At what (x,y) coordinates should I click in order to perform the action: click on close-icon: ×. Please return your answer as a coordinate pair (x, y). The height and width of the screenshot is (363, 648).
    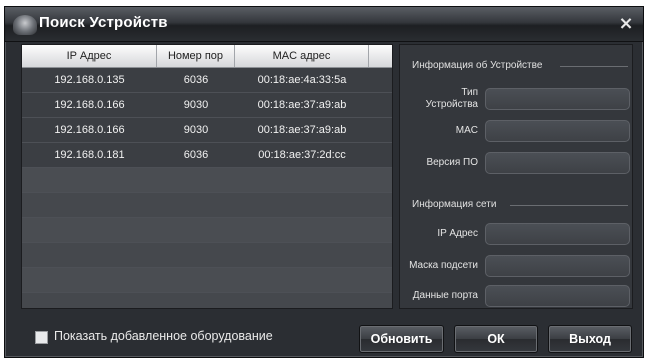
    Looking at the image, I should click on (626, 24).